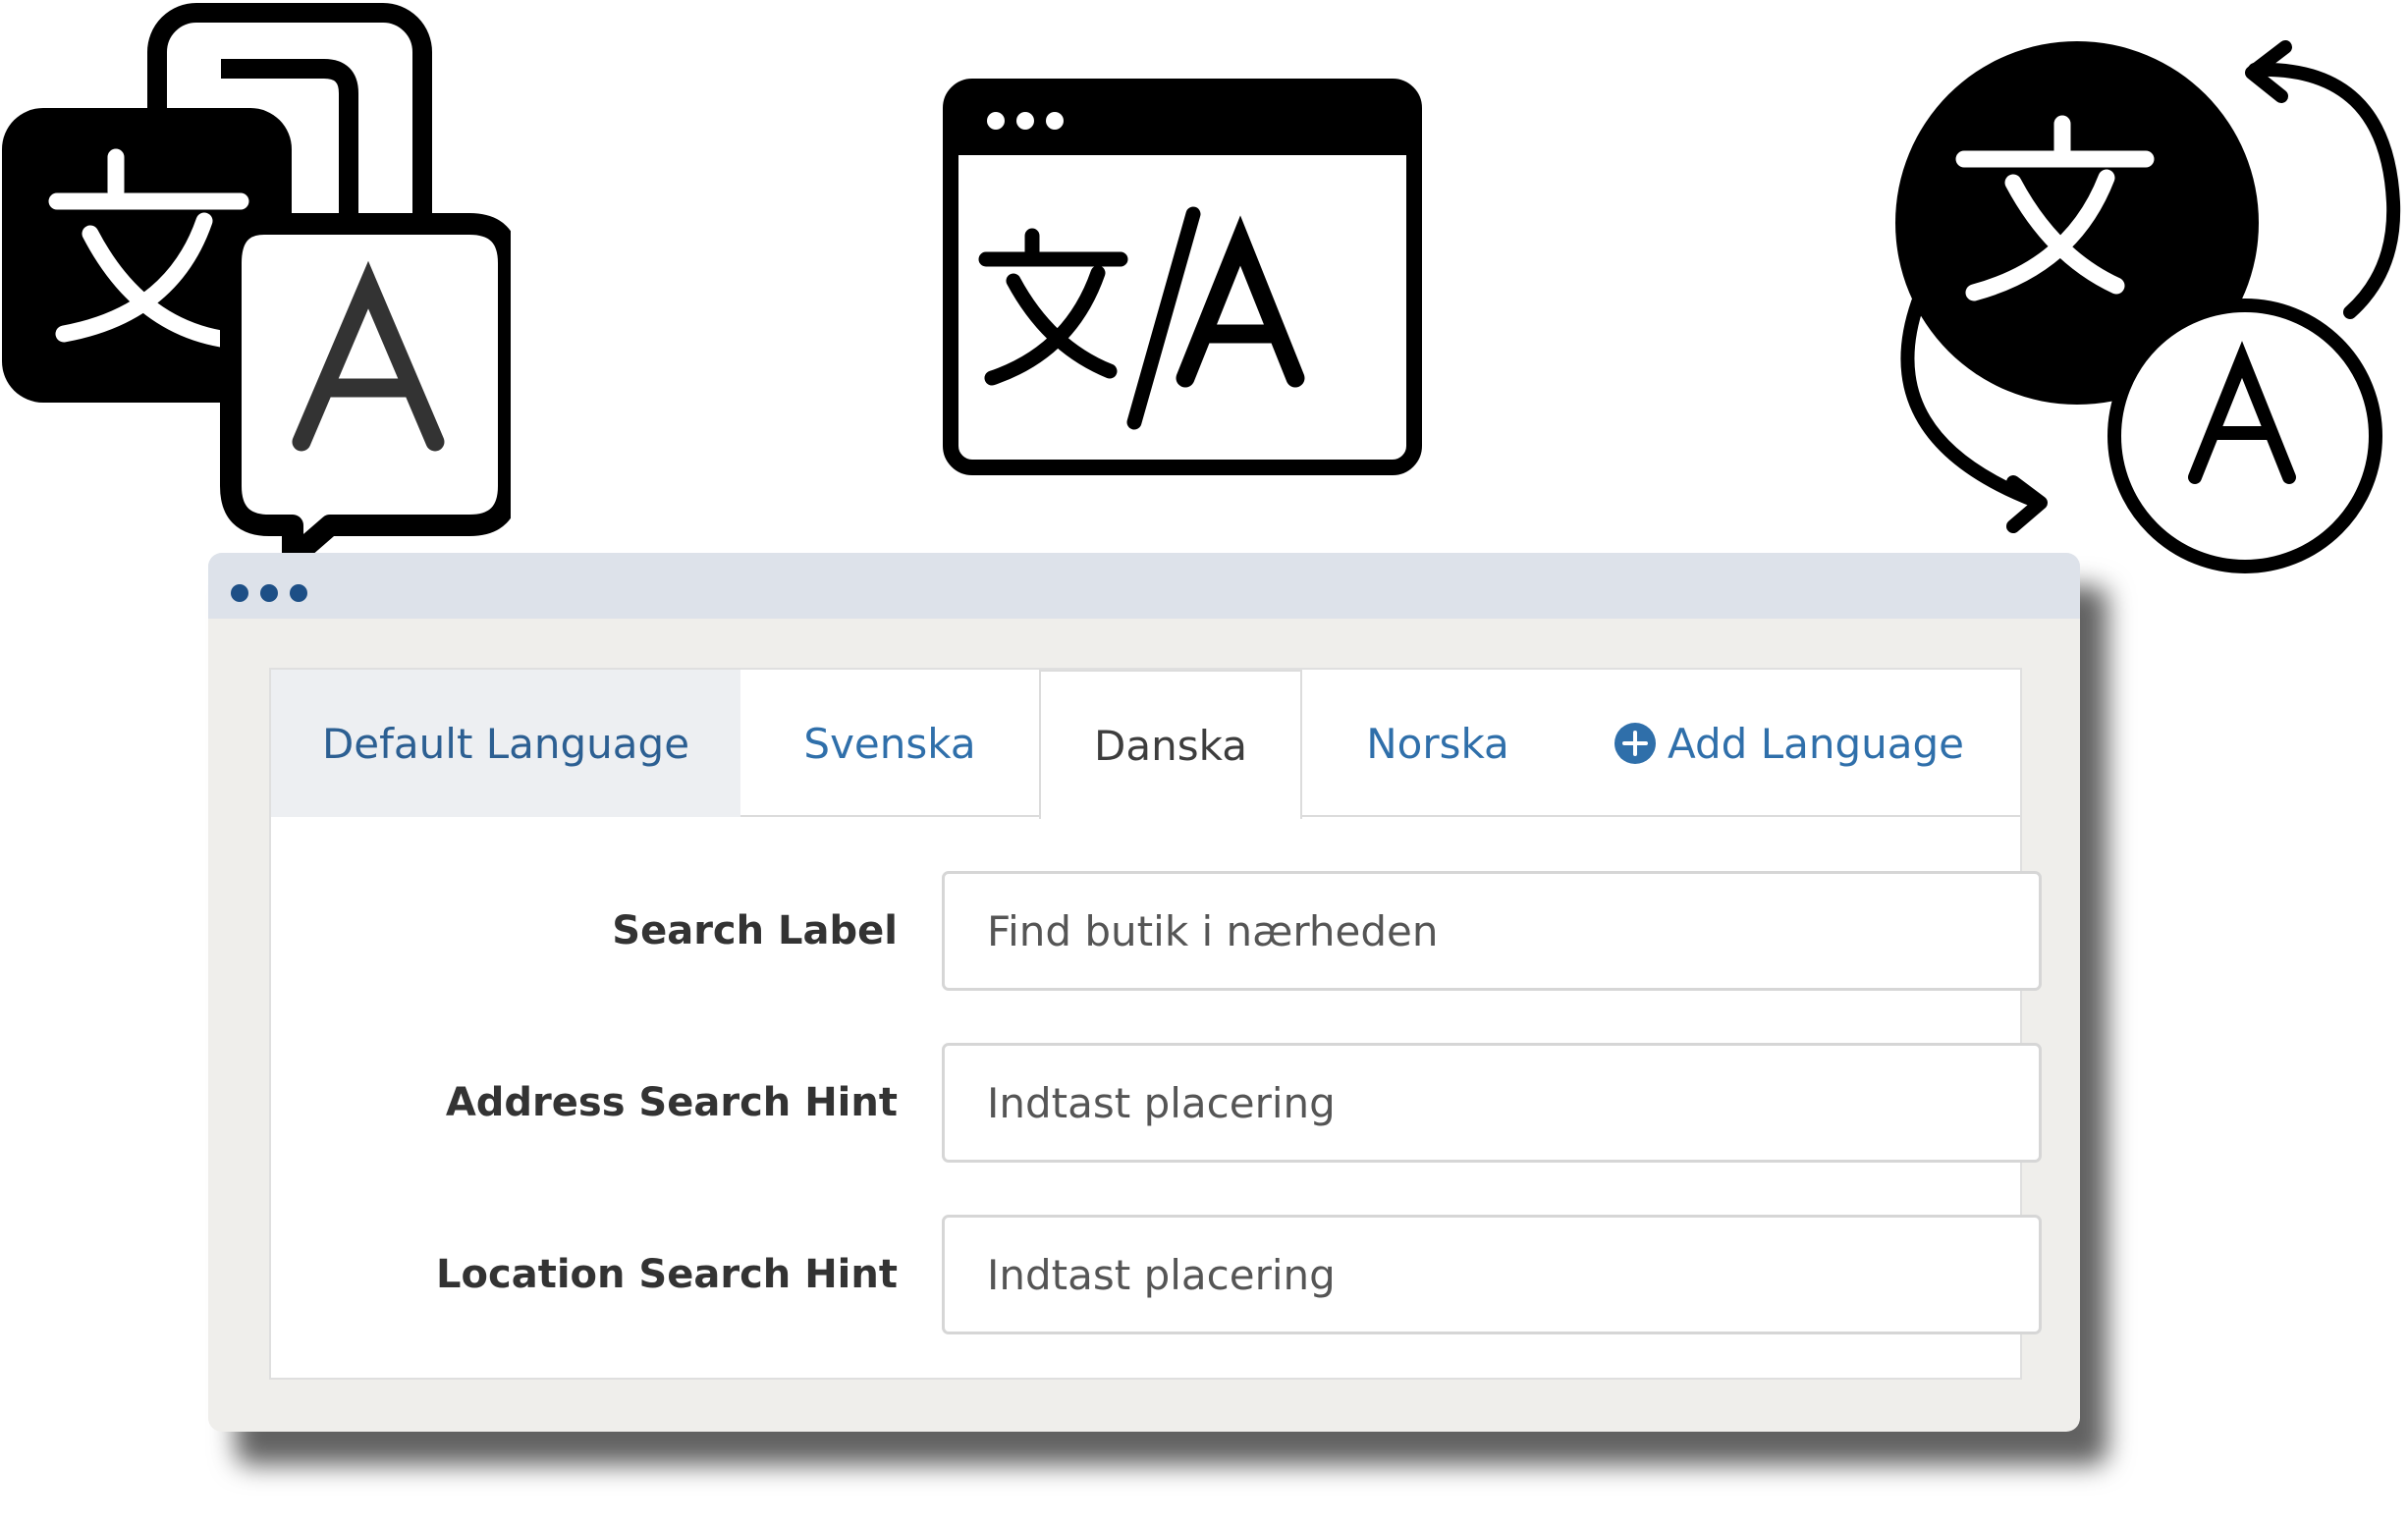  Describe the element at coordinates (256, 280) in the screenshot. I see `translate-bubbles-icon` at that location.